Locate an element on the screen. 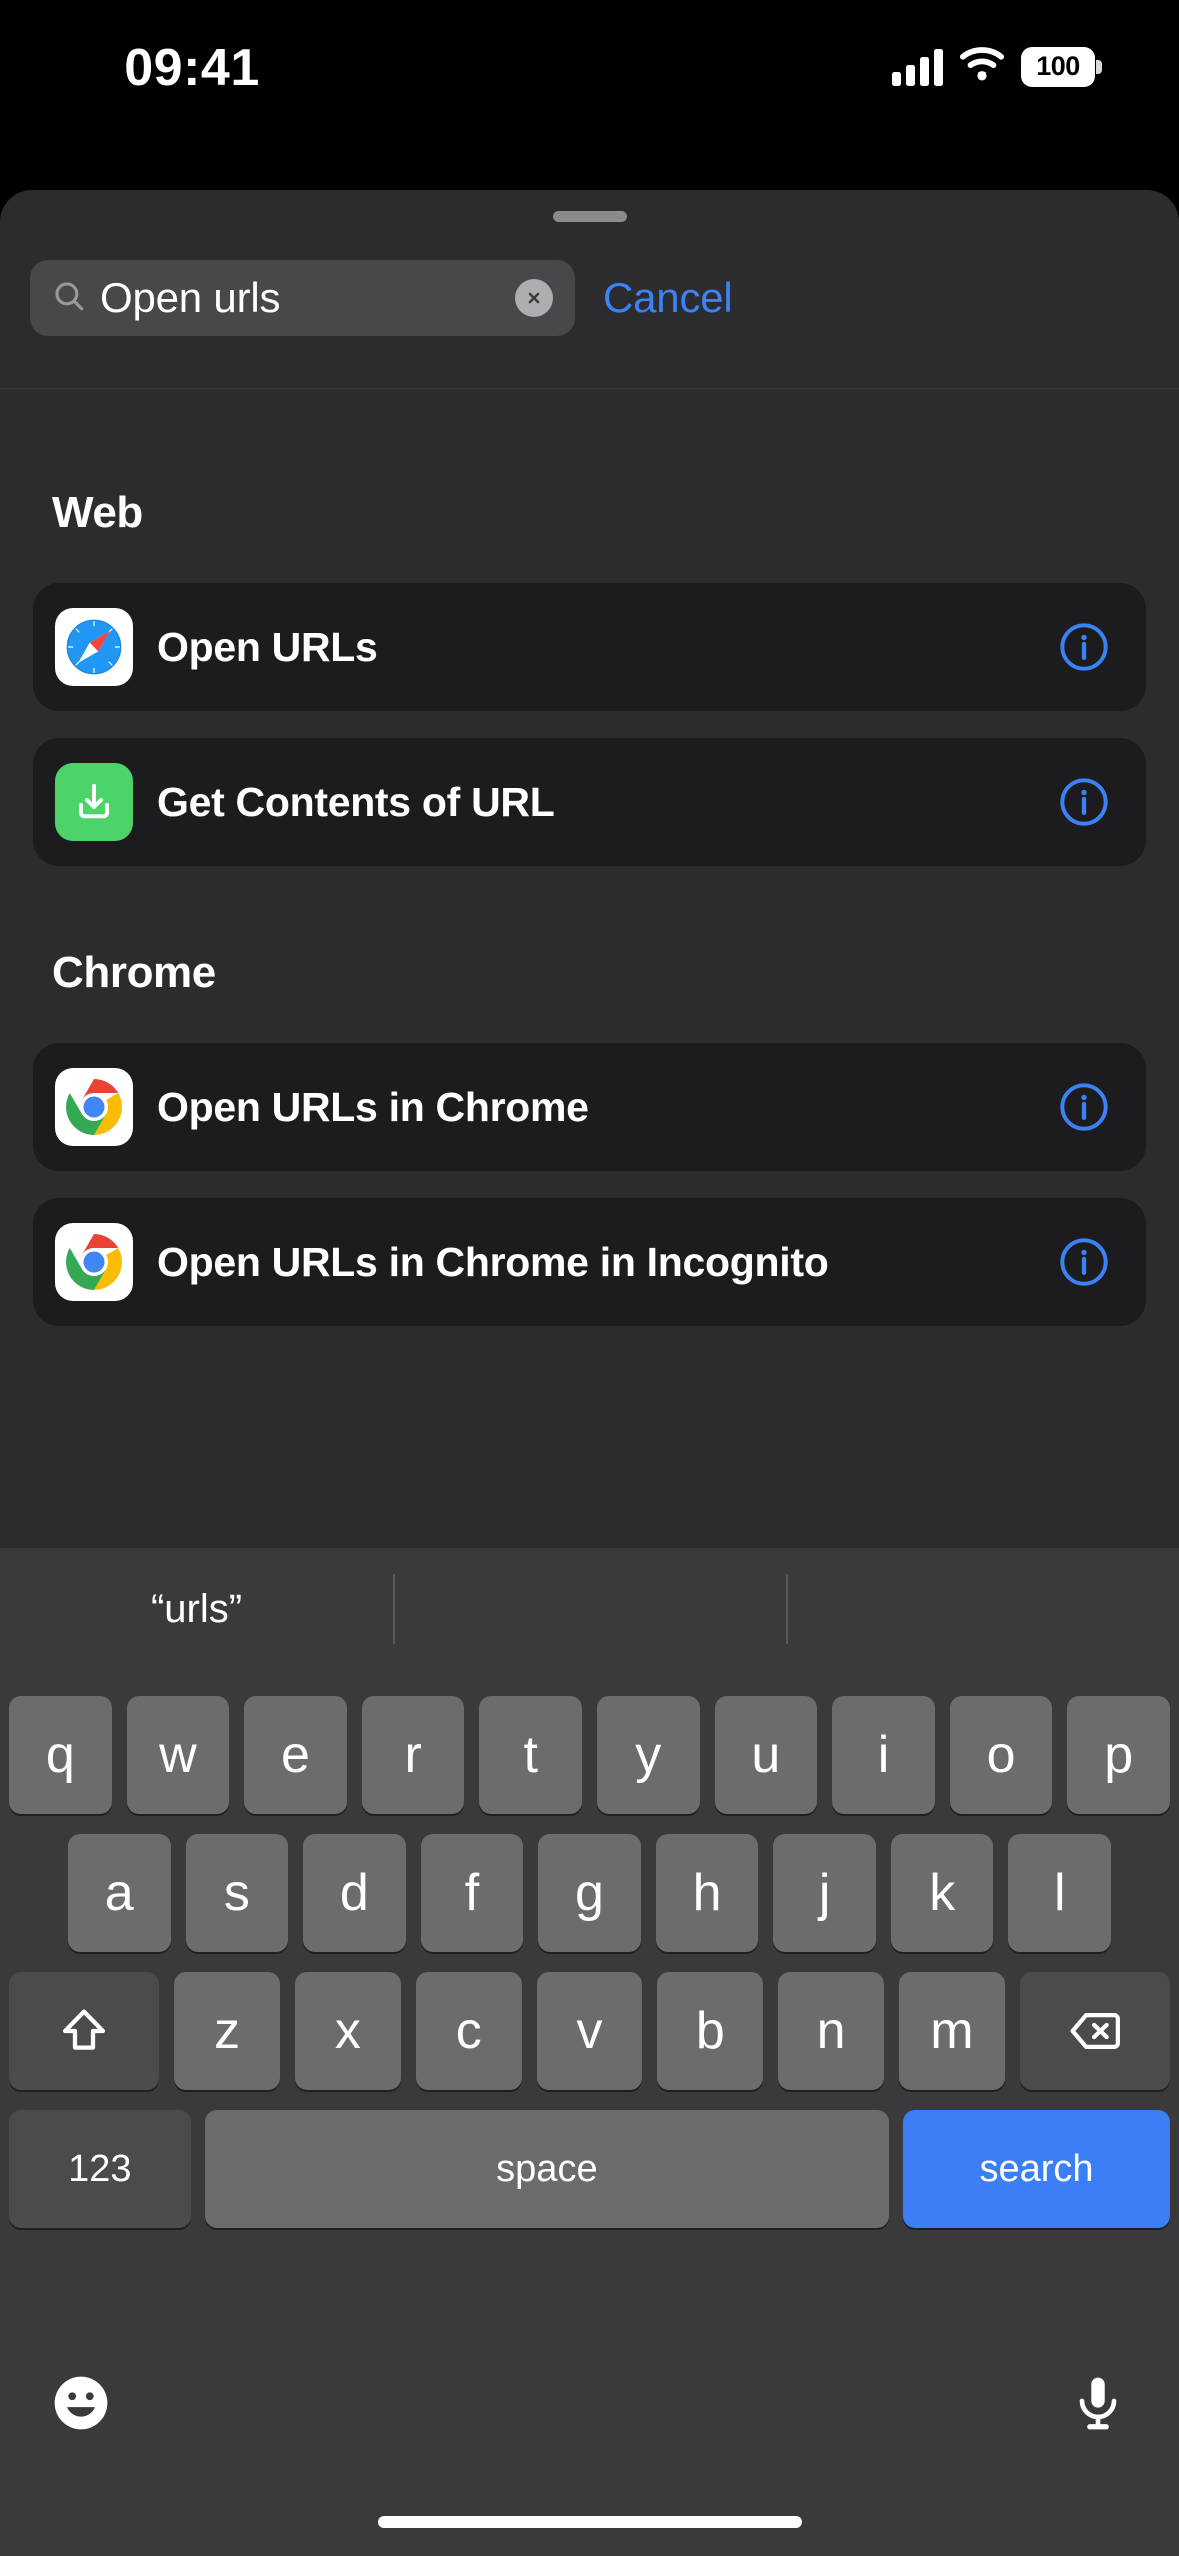 Image resolution: width=1179 pixels, height=2556 pixels. status-bar: 09:41 100 is located at coordinates (589, 95).